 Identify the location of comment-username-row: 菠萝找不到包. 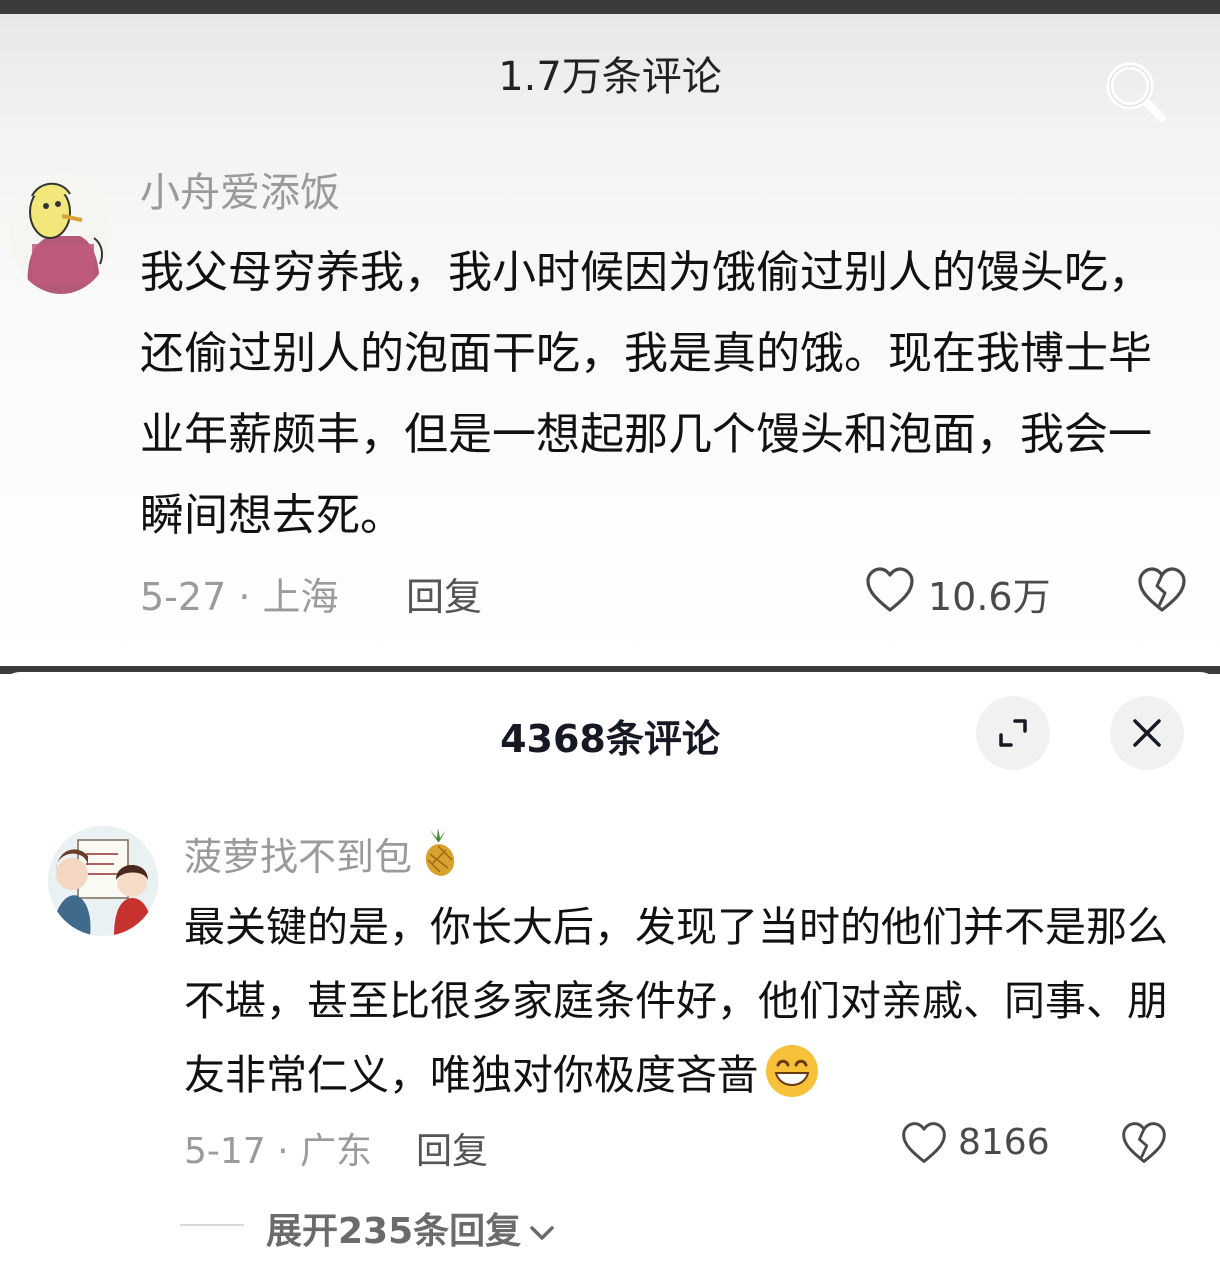
(321, 853).